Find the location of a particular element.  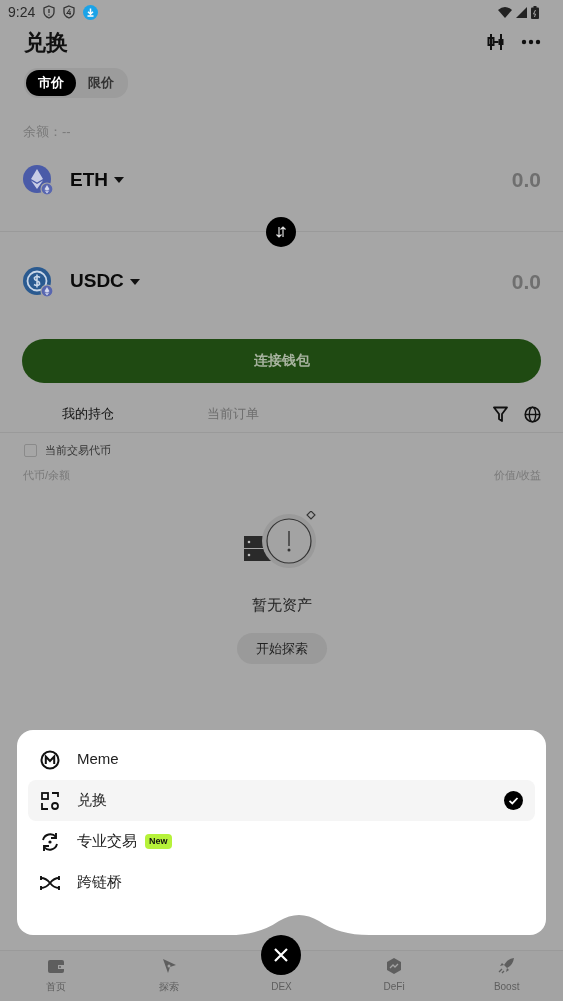

globe-icon is located at coordinates (532, 414).